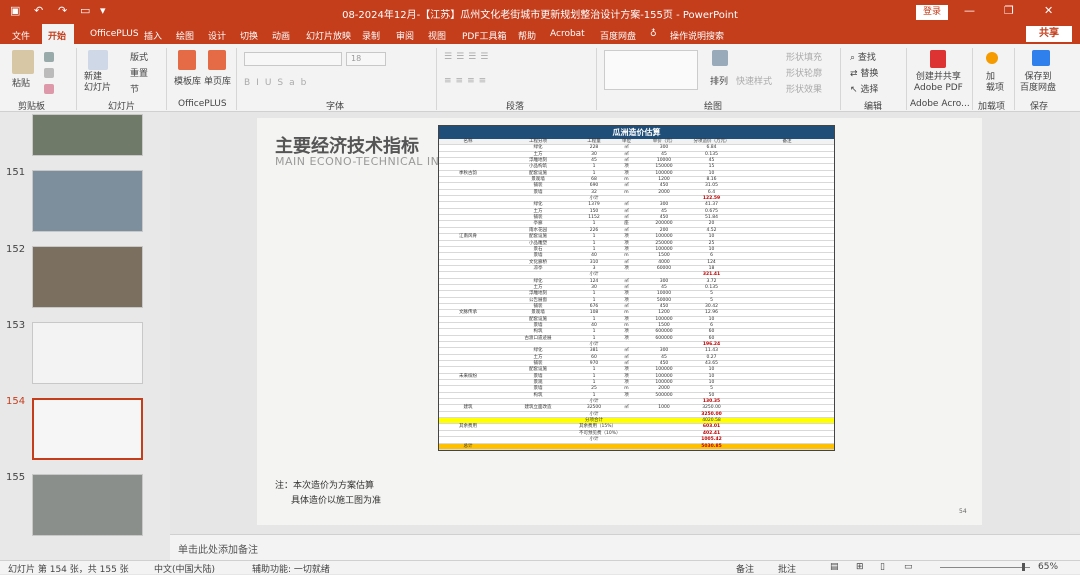  Describe the element at coordinates (618, 35) in the screenshot. I see `tab-baidu-netdisk: 百度网盘` at that location.